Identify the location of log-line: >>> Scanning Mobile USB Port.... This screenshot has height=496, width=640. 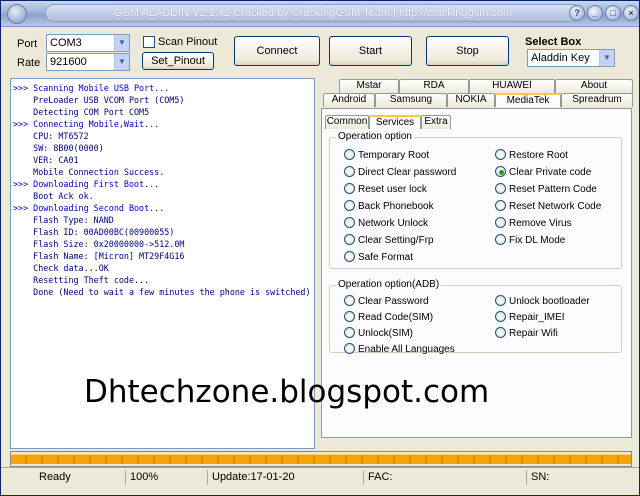
(91, 88).